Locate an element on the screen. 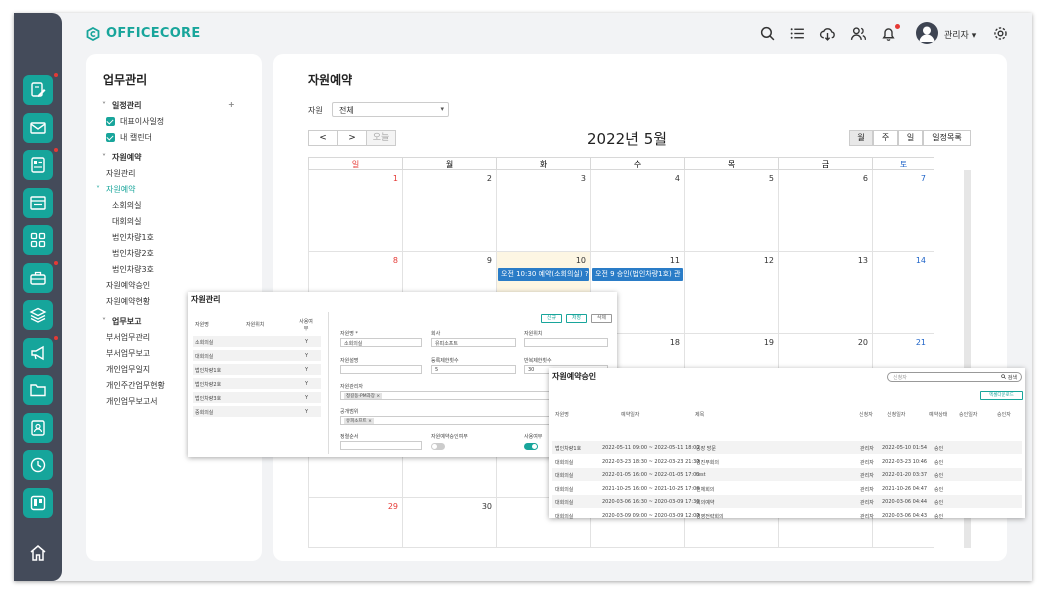 The width and height of the screenshot is (1046, 595). calendar-checkbox-item: 대표이사일정 is located at coordinates (135, 121).